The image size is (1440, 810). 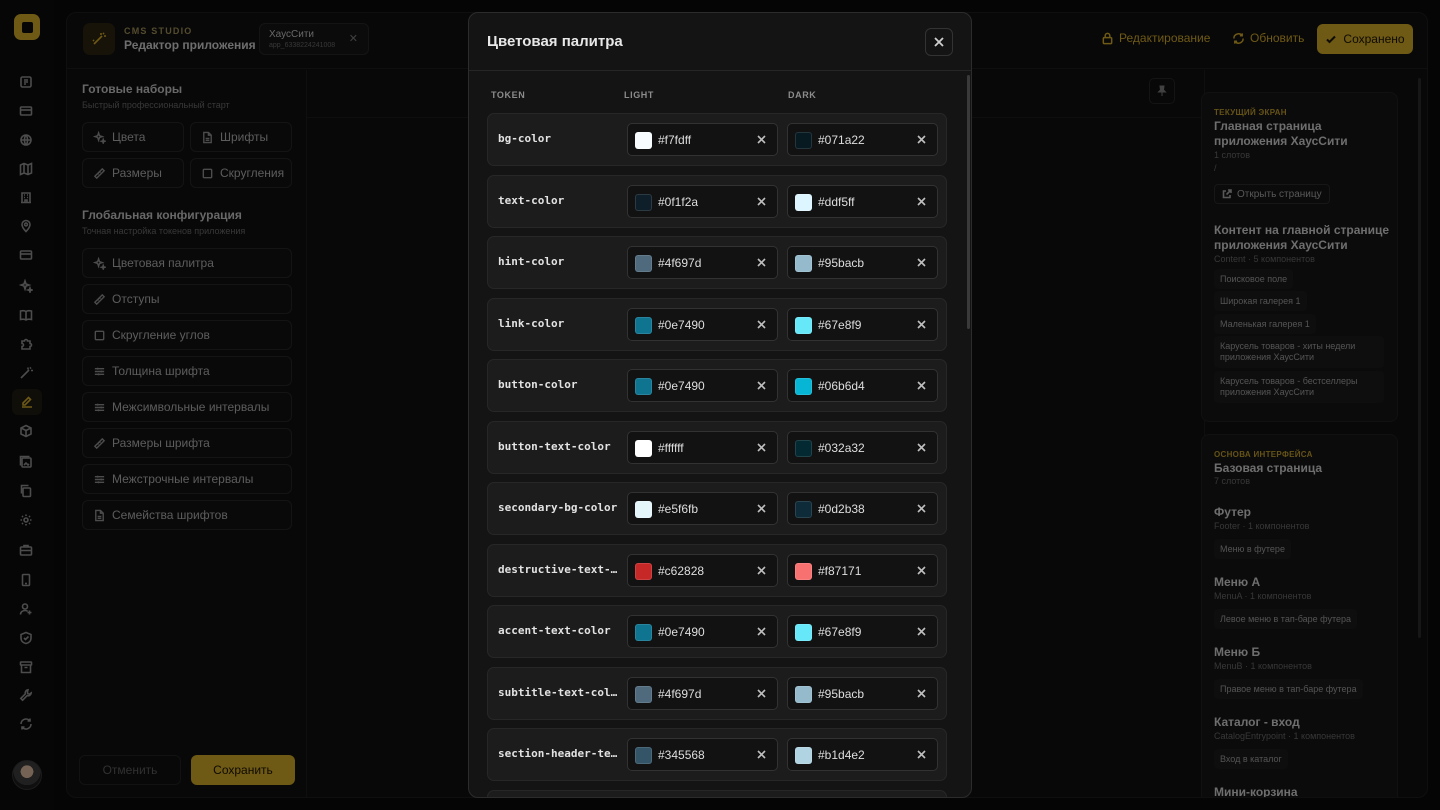 What do you see at coordinates (836, 202) in the screenshot?
I see `dark-color-value: #ddf5ff` at bounding box center [836, 202].